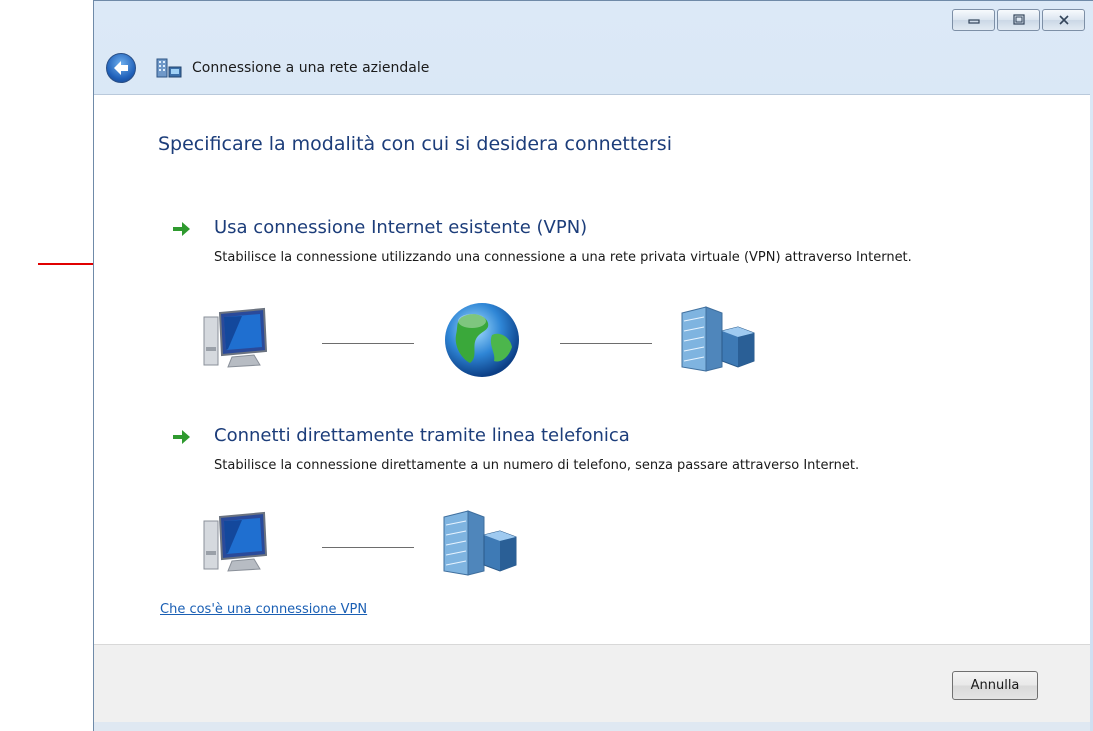  I want to click on cancel-button: Annulla, so click(995, 685).